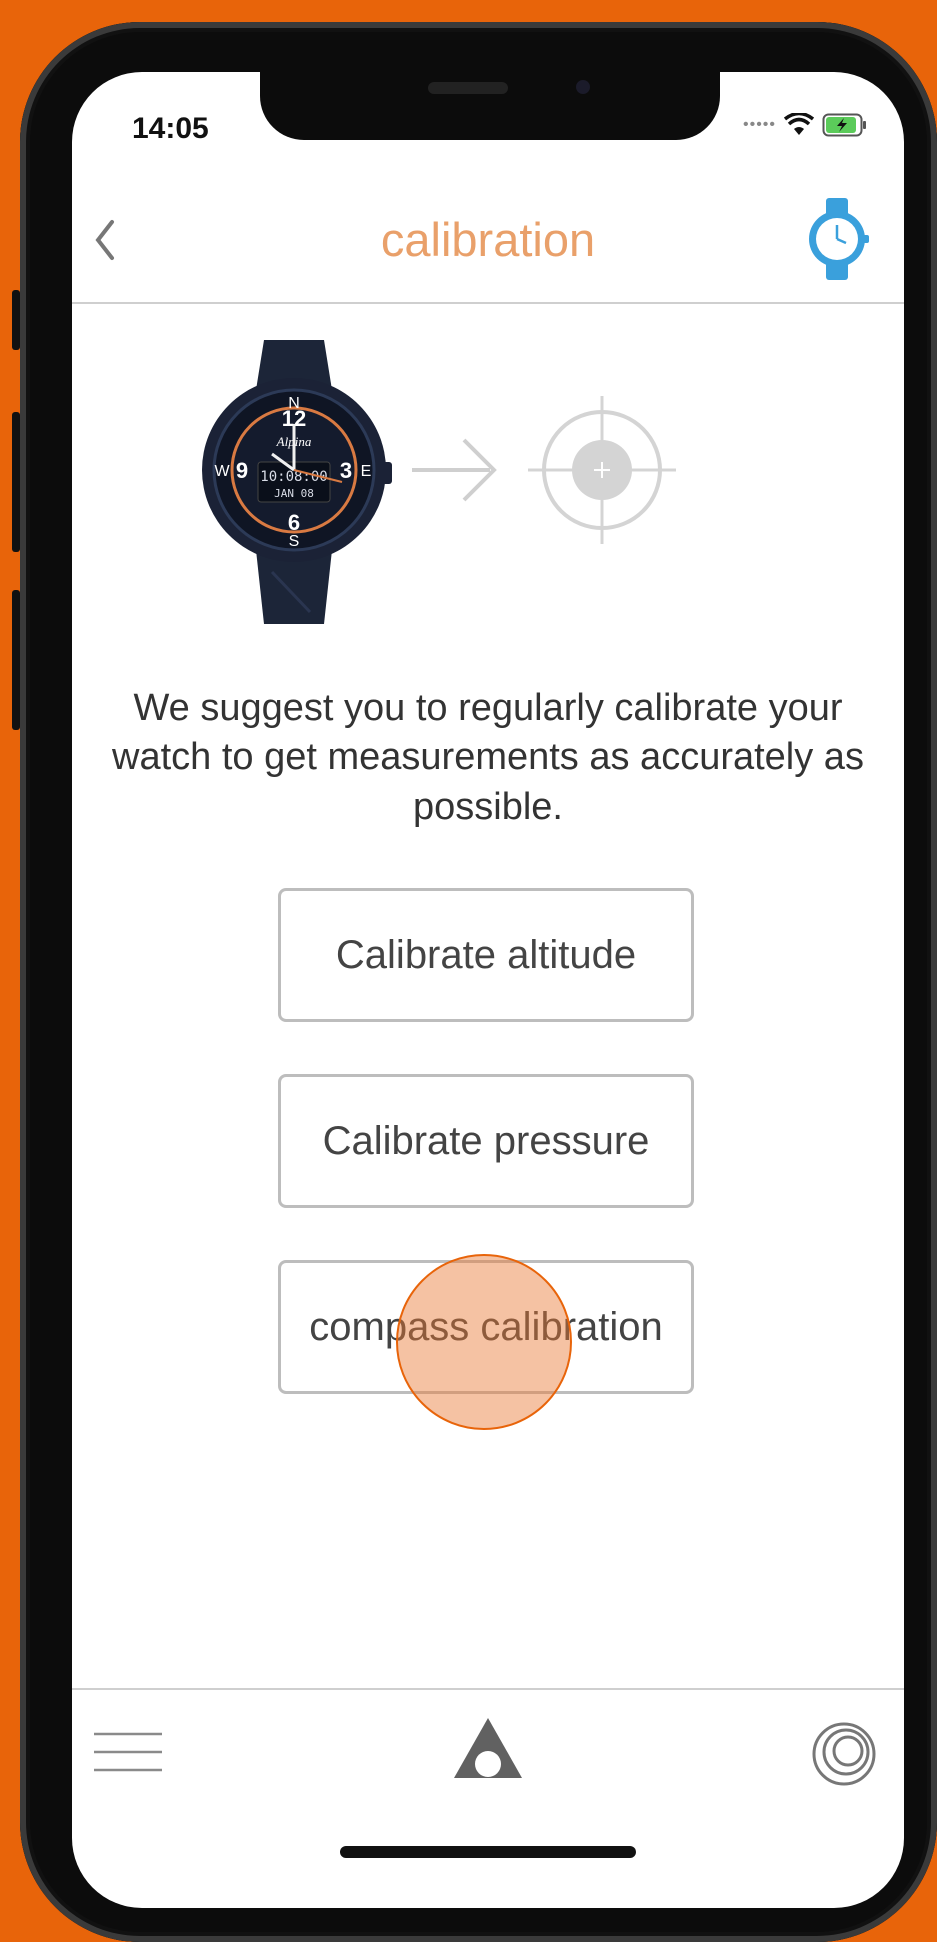 The width and height of the screenshot is (937, 1942). I want to click on triangle-logo-icon, so click(488, 1752).